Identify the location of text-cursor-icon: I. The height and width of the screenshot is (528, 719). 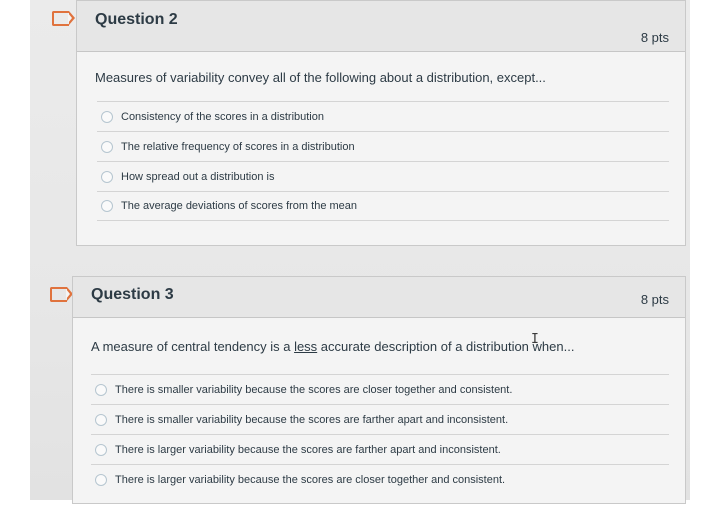
(535, 339).